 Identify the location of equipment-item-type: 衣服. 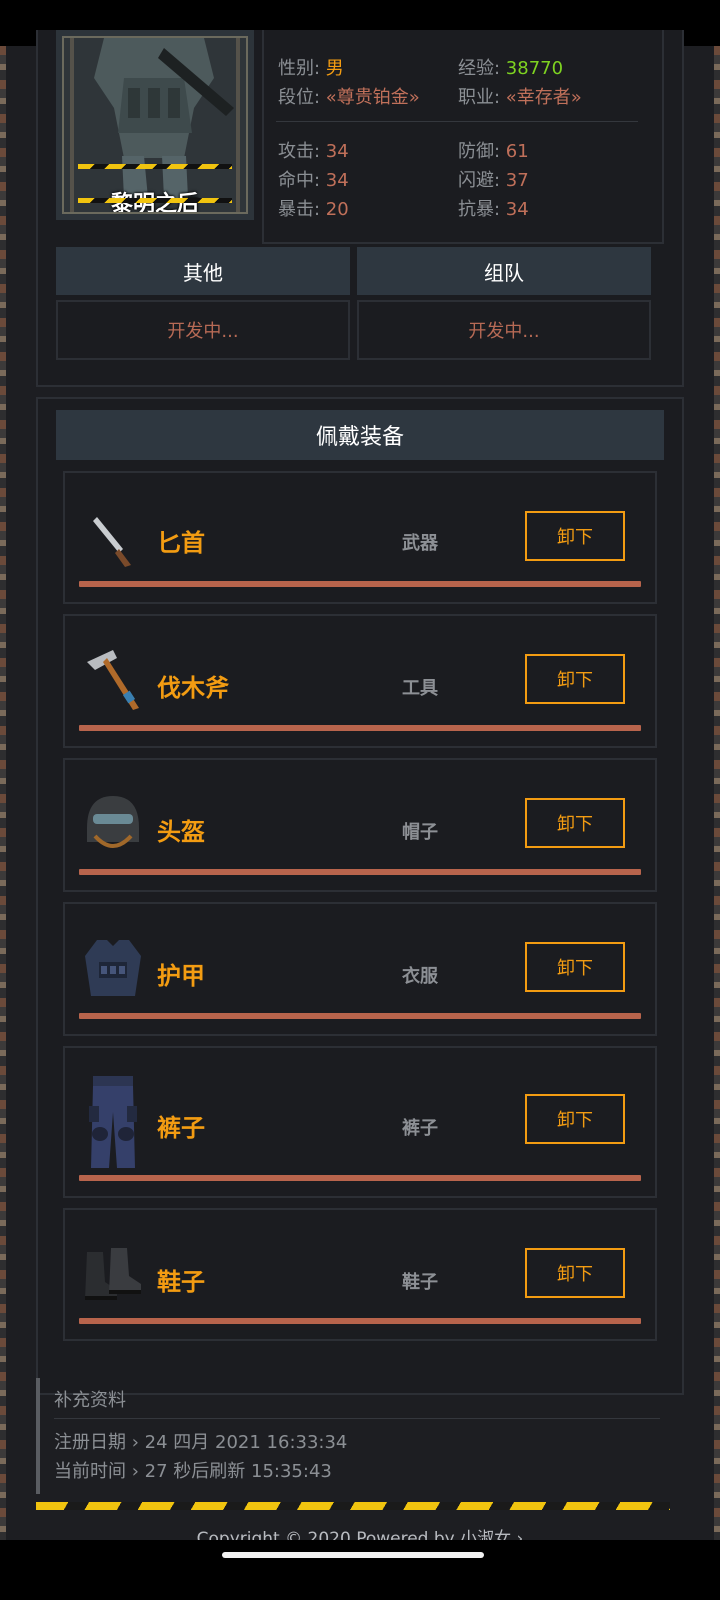
(420, 976).